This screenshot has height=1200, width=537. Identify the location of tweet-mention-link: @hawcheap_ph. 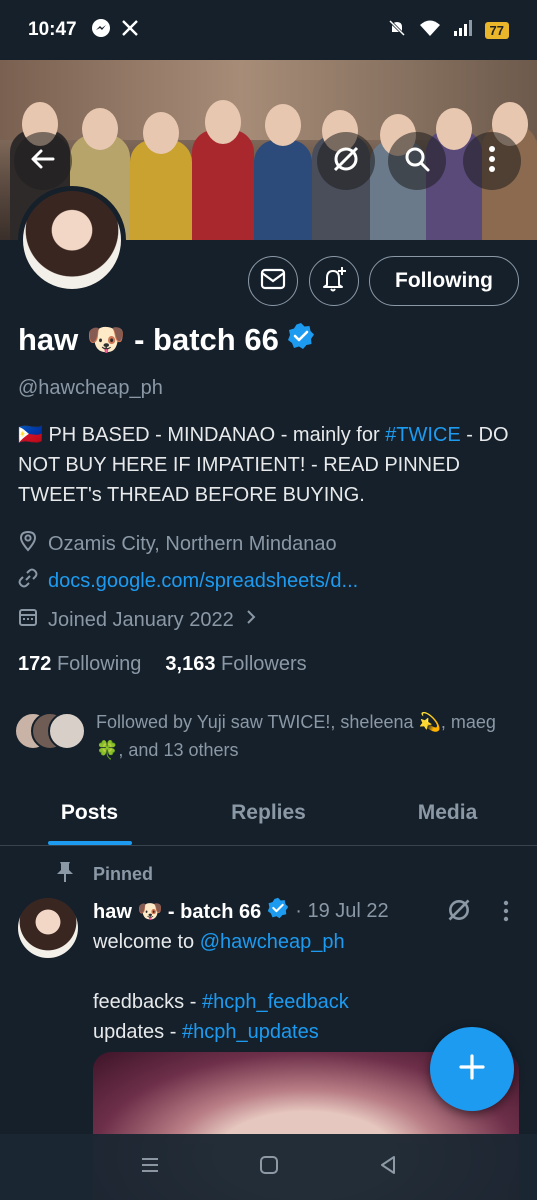
(272, 942).